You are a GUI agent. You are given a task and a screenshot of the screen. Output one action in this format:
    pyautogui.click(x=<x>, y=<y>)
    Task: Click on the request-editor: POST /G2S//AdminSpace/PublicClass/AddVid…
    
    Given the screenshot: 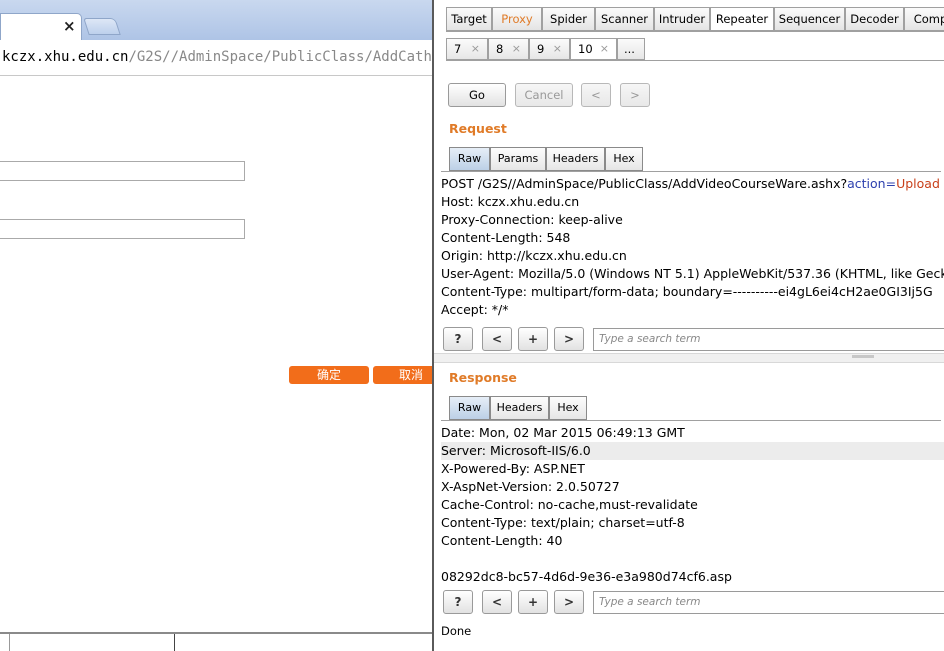 What is the action you would take?
    pyautogui.click(x=692, y=250)
    